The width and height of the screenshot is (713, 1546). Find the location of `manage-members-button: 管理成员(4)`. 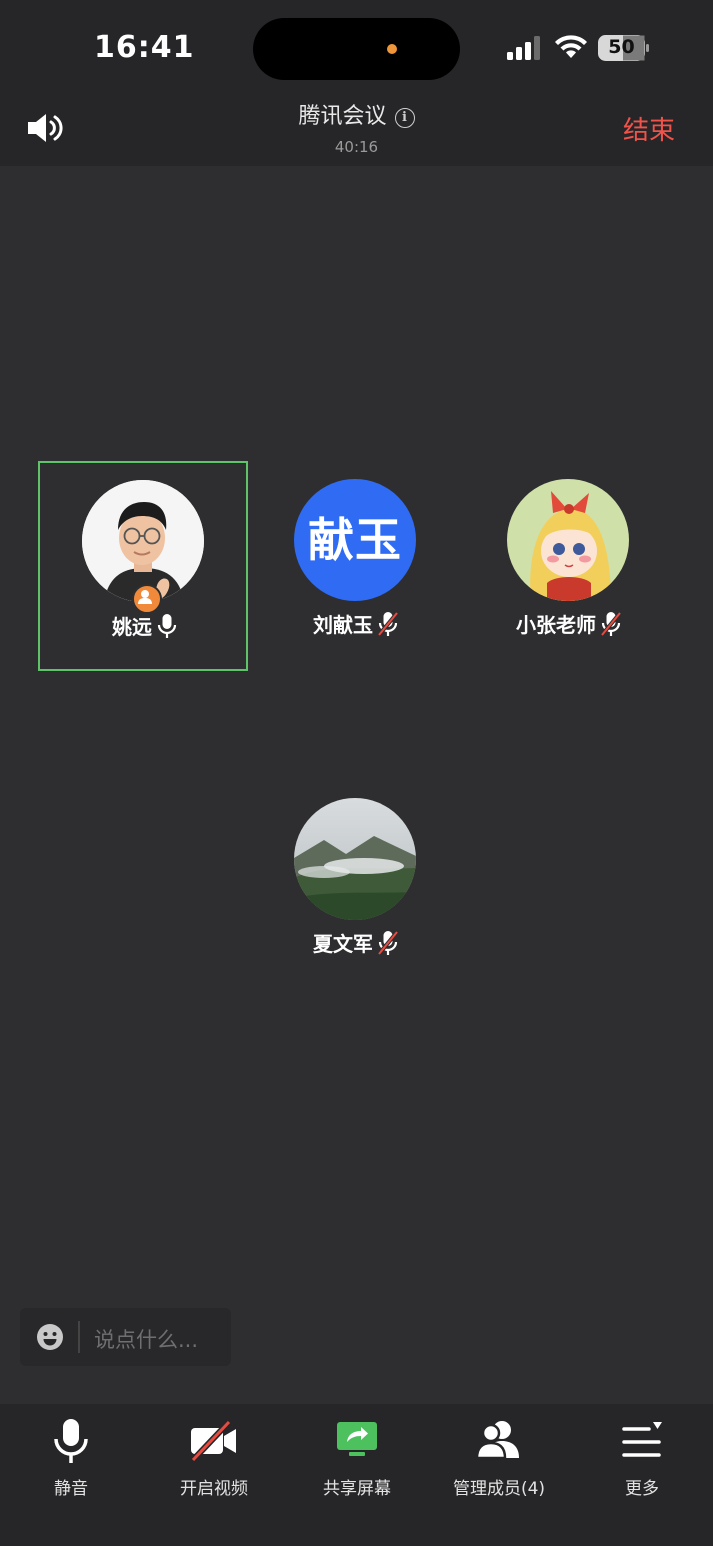

manage-members-button: 管理成员(4) is located at coordinates (499, 1458).